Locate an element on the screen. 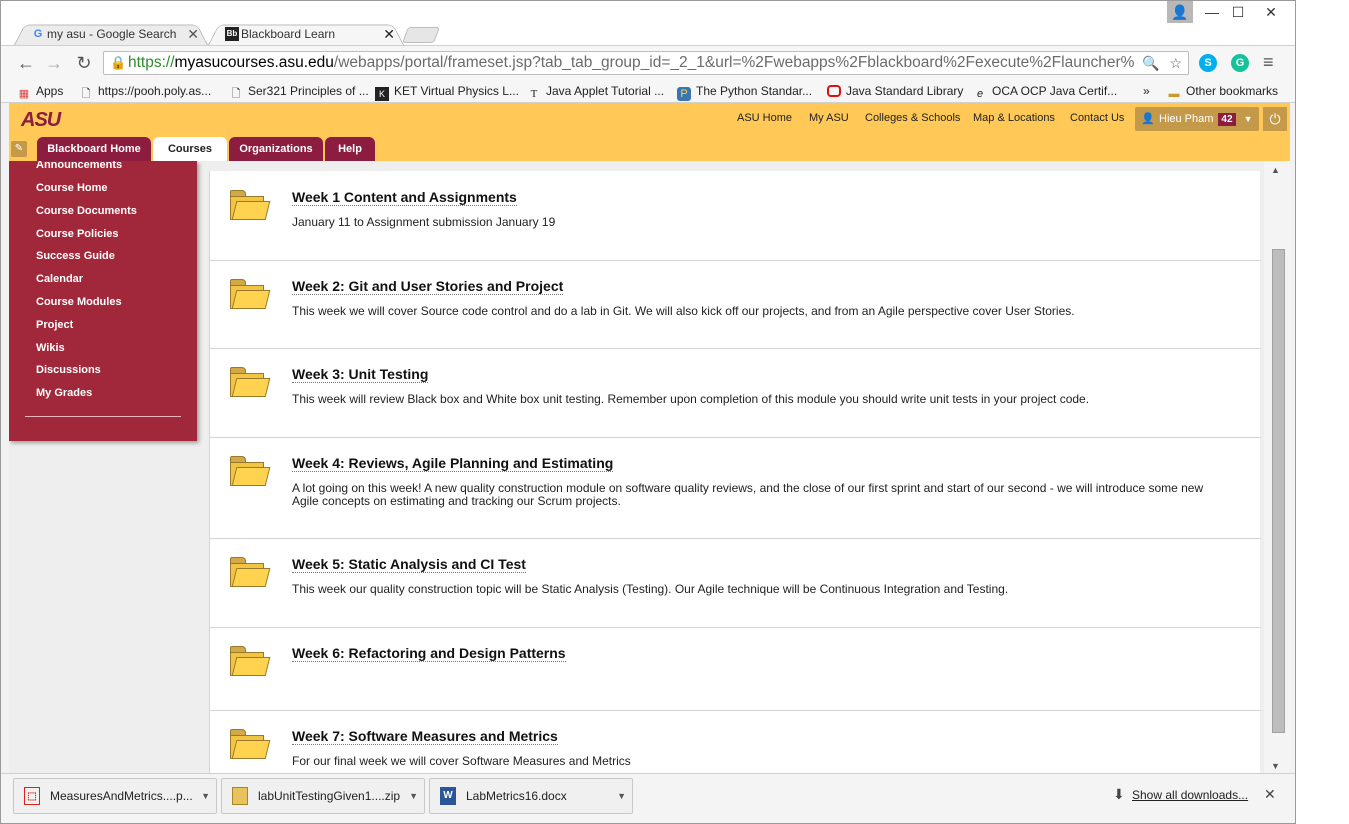 This screenshot has height=824, width=1349. content-item-title: Week 5: Static Analysis and CI Test is located at coordinates (409, 564).